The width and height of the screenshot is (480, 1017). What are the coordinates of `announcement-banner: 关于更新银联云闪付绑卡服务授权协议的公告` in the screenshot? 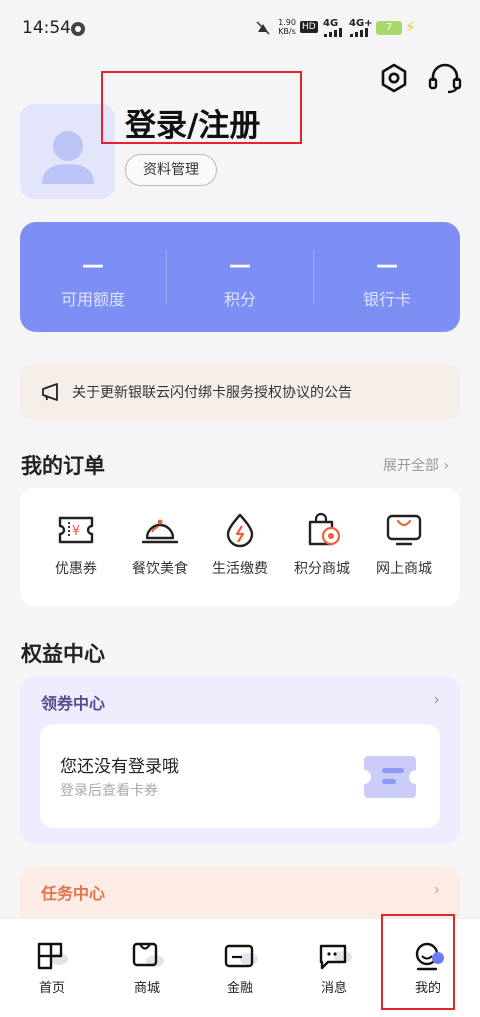 It's located at (240, 392).